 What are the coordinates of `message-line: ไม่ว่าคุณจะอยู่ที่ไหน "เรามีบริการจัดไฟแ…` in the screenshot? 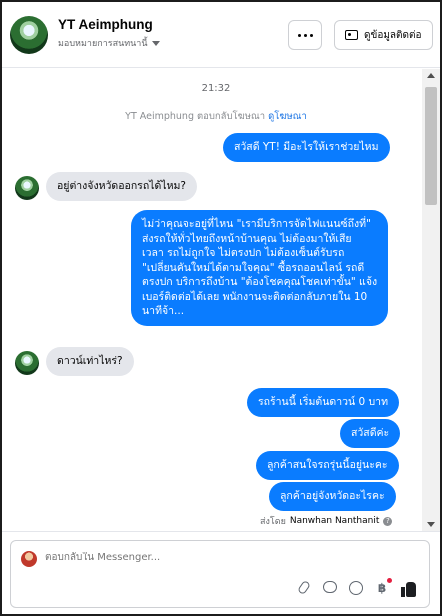 It's located at (256, 224).